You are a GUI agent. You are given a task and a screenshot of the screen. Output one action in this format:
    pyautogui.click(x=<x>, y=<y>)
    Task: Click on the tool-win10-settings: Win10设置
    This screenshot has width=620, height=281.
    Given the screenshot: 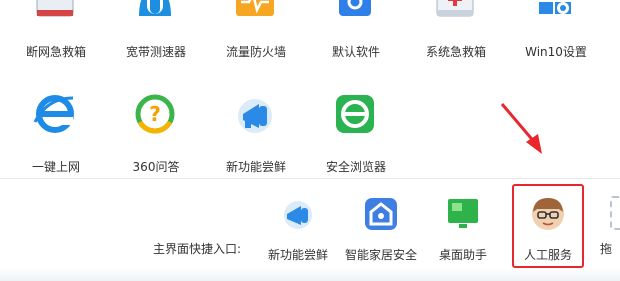 What is the action you would take?
    pyautogui.click(x=556, y=40)
    